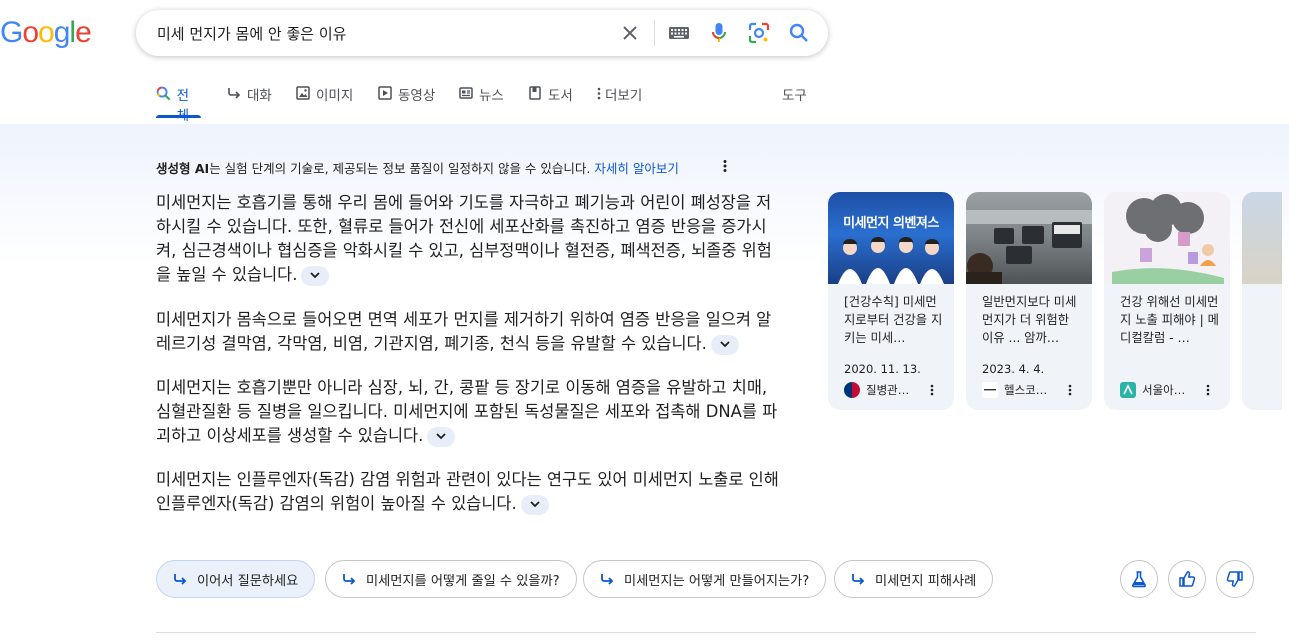  What do you see at coordinates (679, 33) in the screenshot?
I see `keyboard-icon` at bounding box center [679, 33].